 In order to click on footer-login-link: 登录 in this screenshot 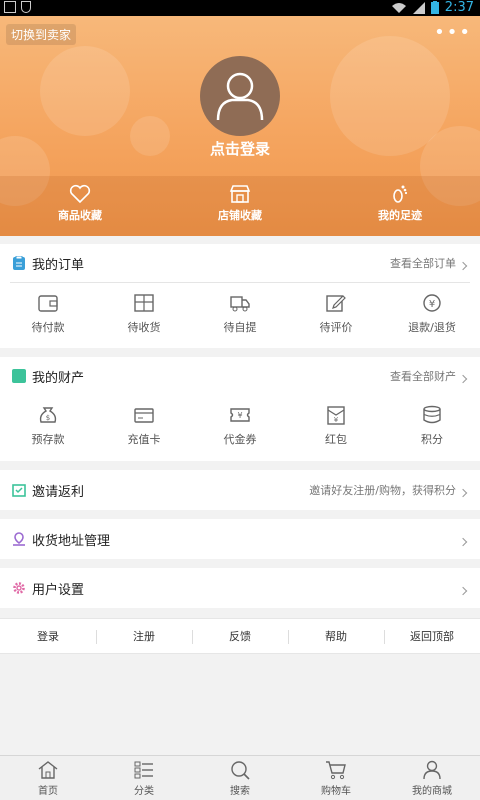, I will do `click(48, 636)`.